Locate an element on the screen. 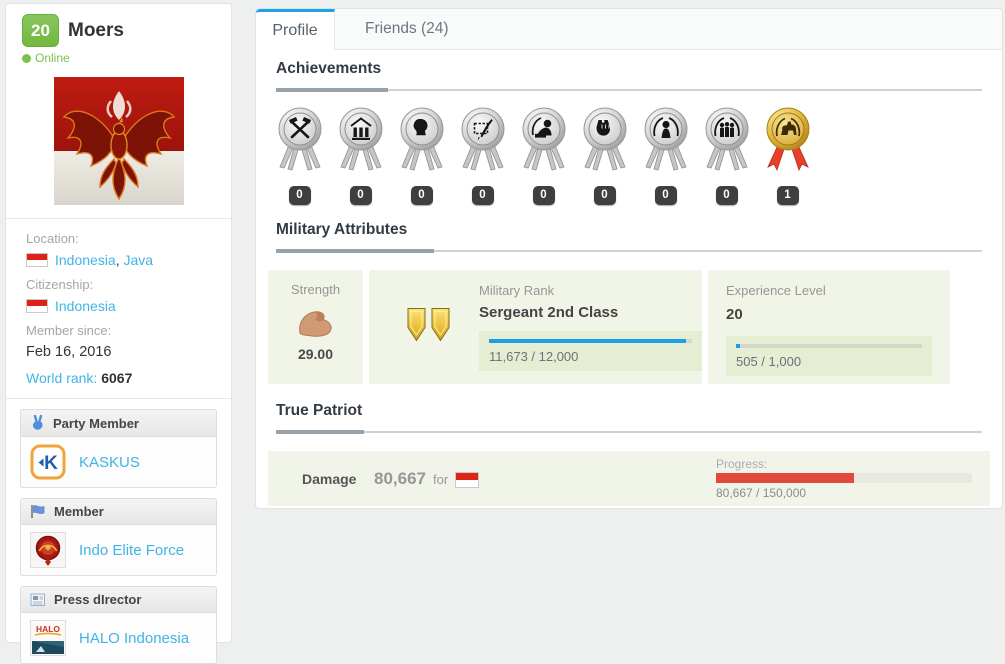 The width and height of the screenshot is (1005, 664). society-builder-medal: 0 is located at coordinates (726, 155).